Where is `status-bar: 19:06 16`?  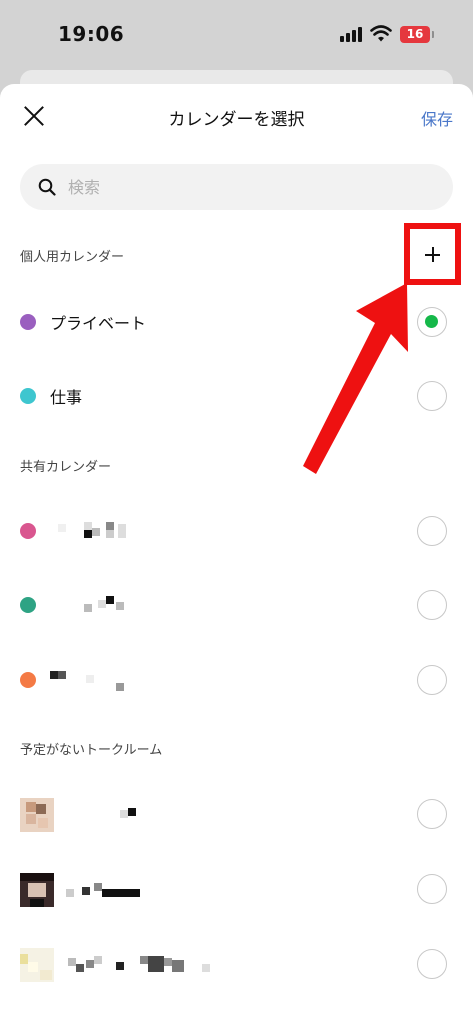
status-bar: 19:06 16 is located at coordinates (236, 35).